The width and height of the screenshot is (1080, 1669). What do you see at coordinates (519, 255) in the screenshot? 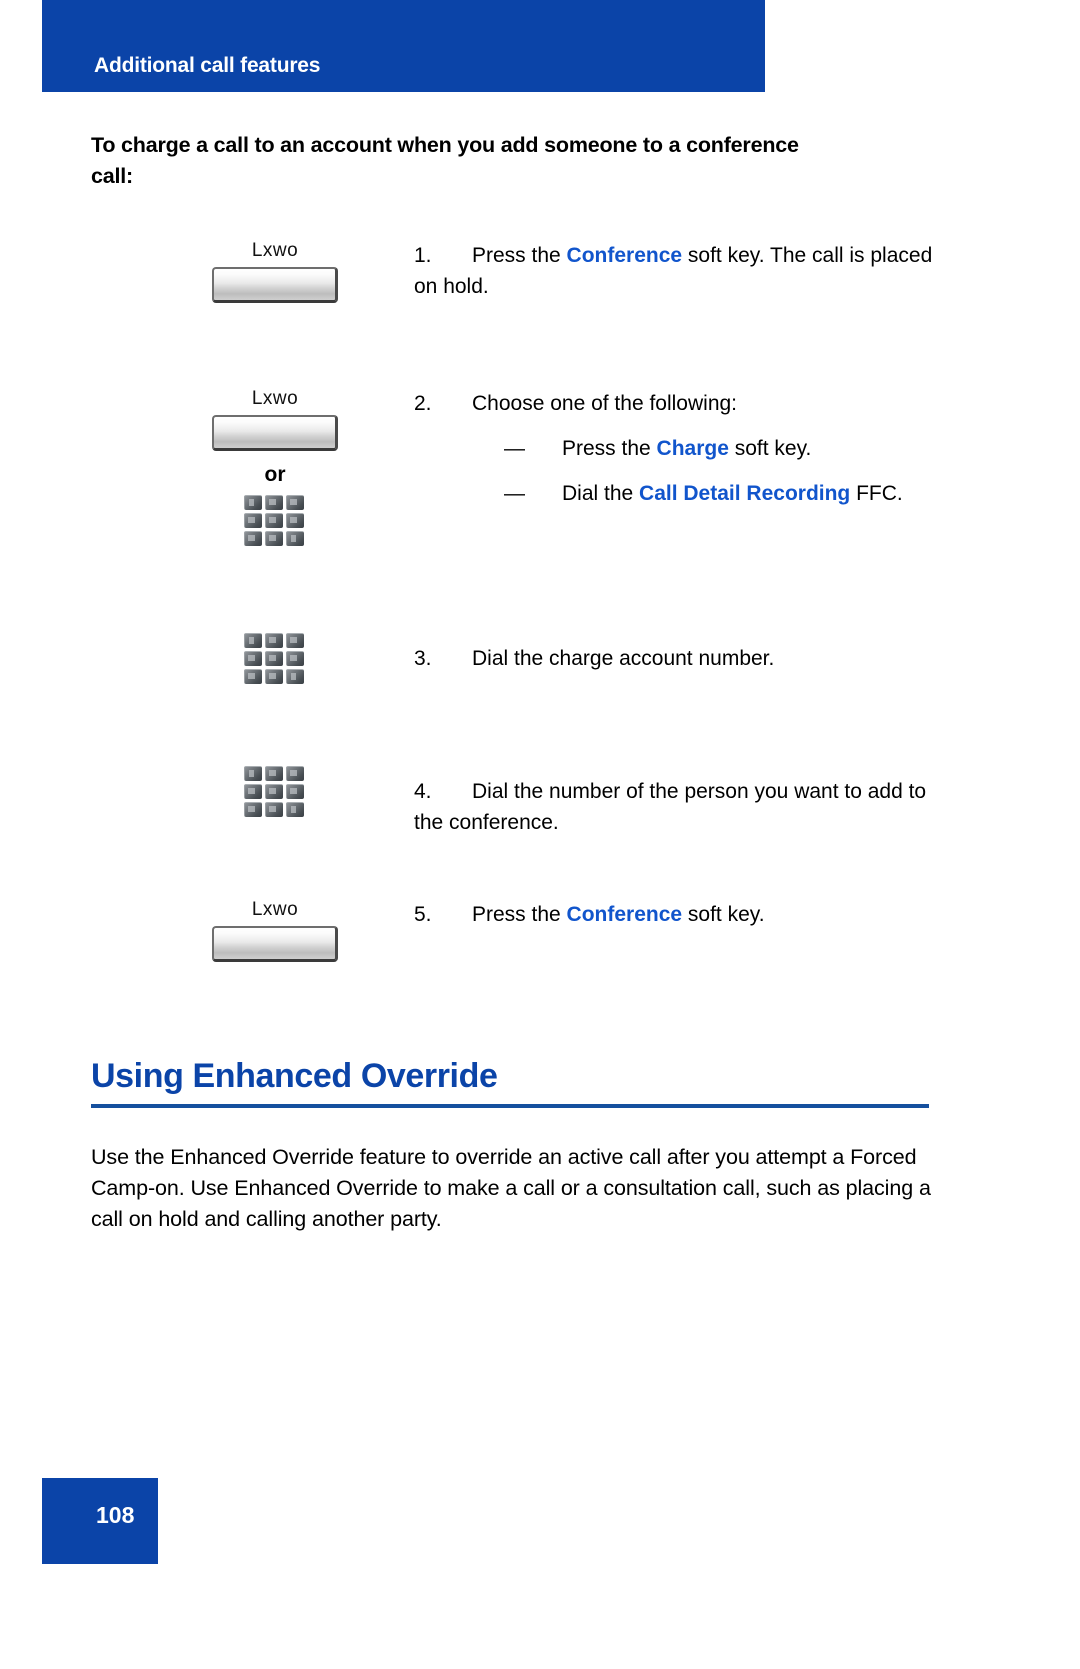
I see `step-1-text-before: Press the` at bounding box center [519, 255].